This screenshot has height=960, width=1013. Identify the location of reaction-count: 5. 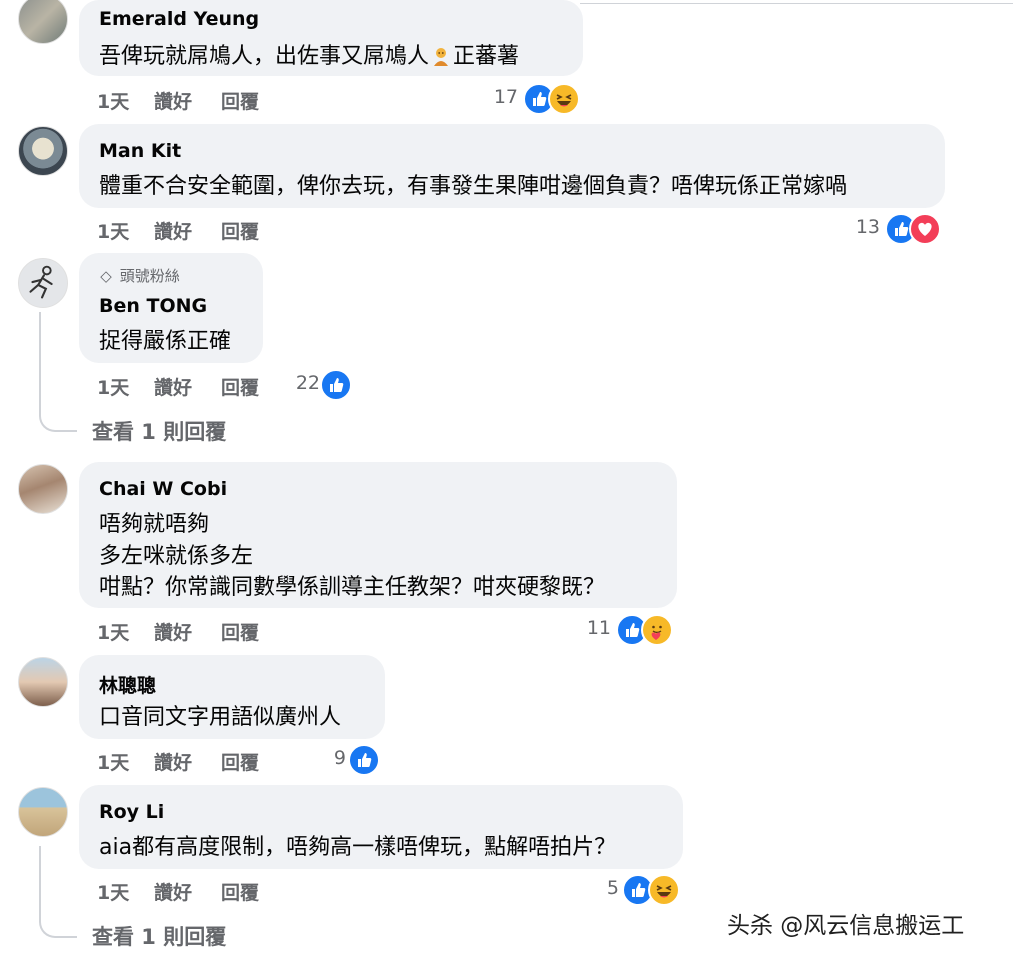
(612, 888).